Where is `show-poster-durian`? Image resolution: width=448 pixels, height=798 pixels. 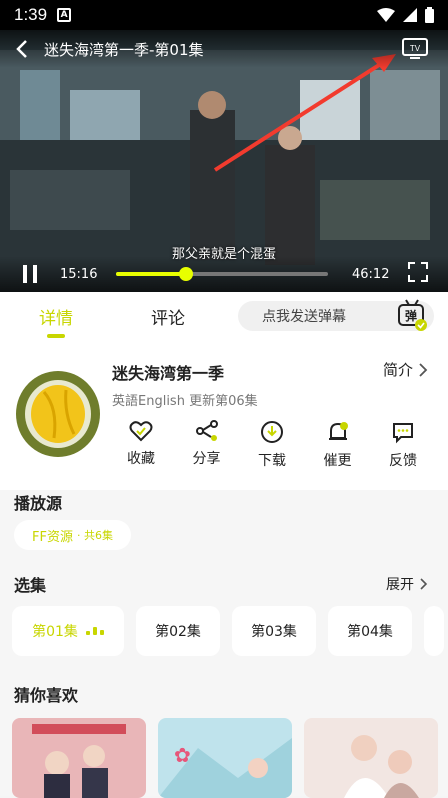 show-poster-durian is located at coordinates (58, 414).